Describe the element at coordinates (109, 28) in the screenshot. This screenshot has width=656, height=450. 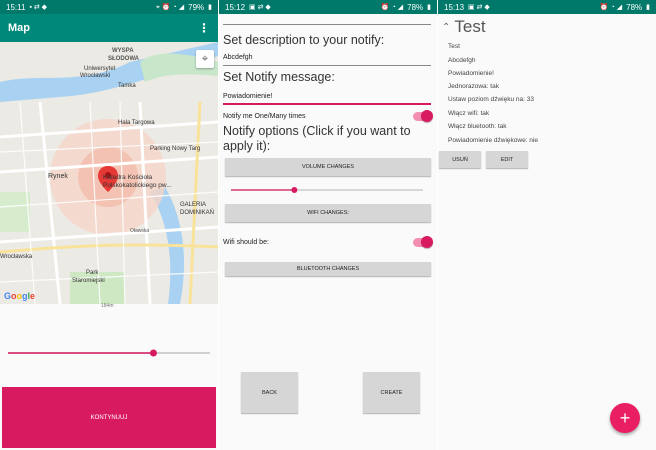
I see `app-bar: Map ⋮` at that location.